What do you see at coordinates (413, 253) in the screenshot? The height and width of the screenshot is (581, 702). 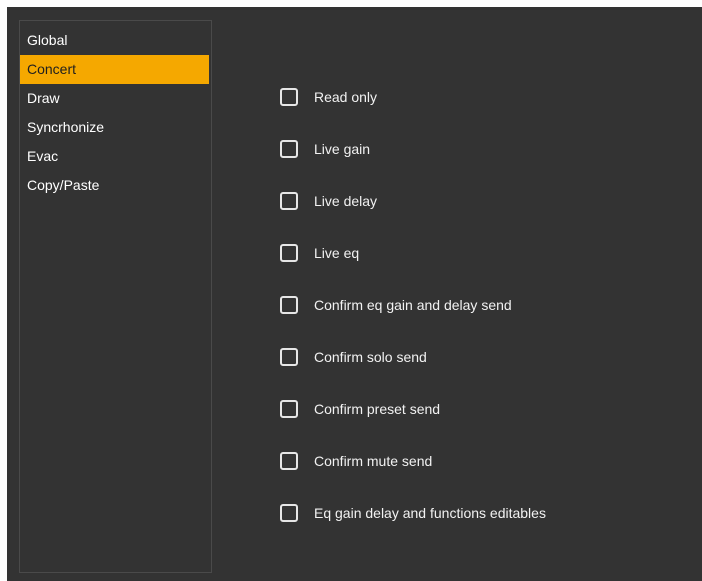 I see `option-live-eq: Live eq` at bounding box center [413, 253].